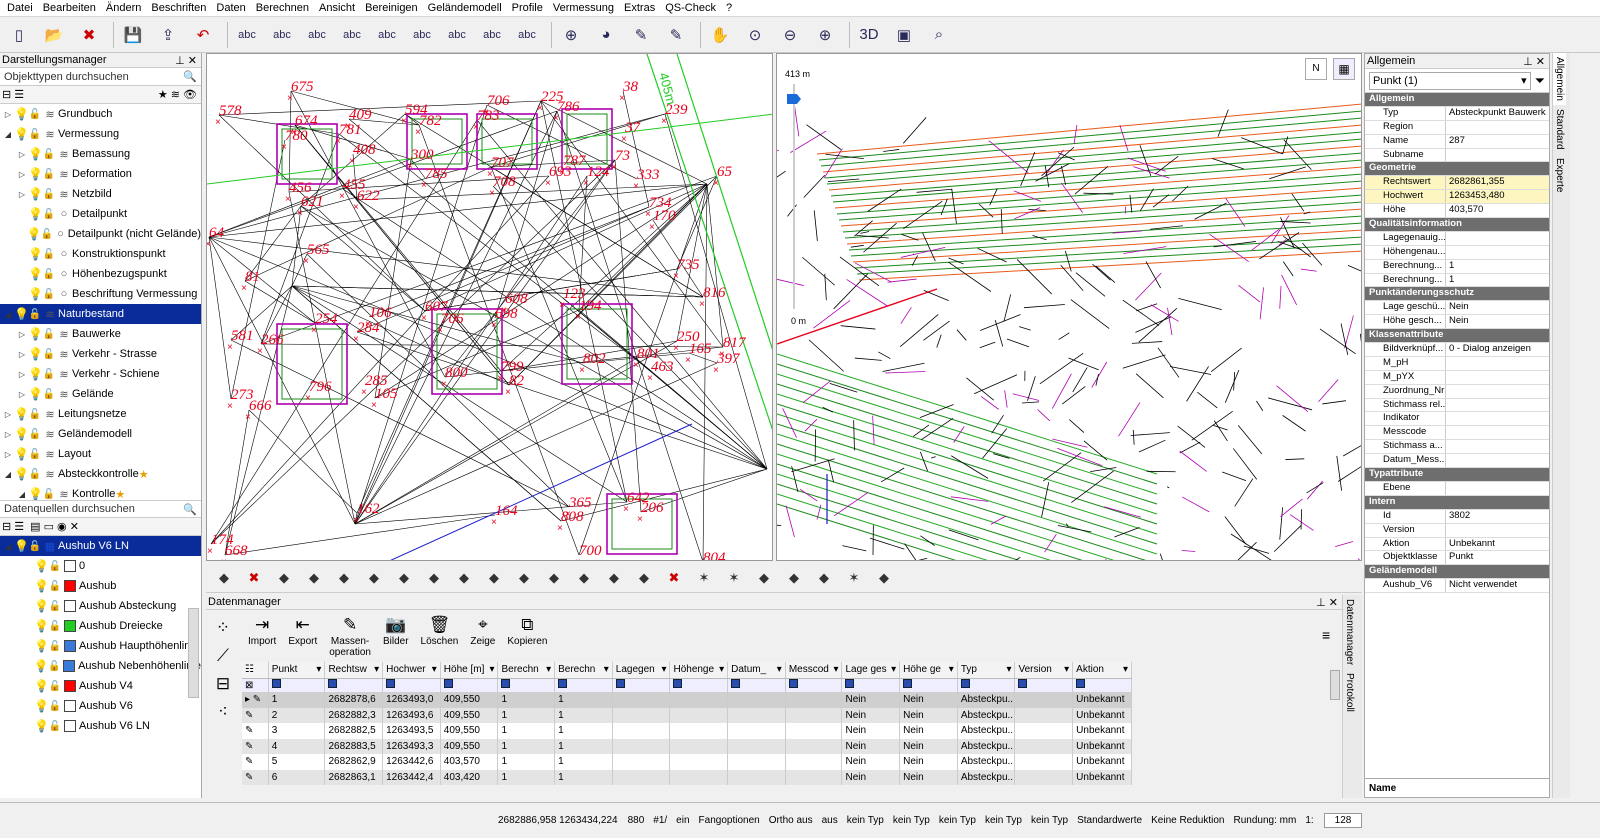 The width and height of the screenshot is (1600, 838). I want to click on edit-row-icon: ✎, so click(255, 777).